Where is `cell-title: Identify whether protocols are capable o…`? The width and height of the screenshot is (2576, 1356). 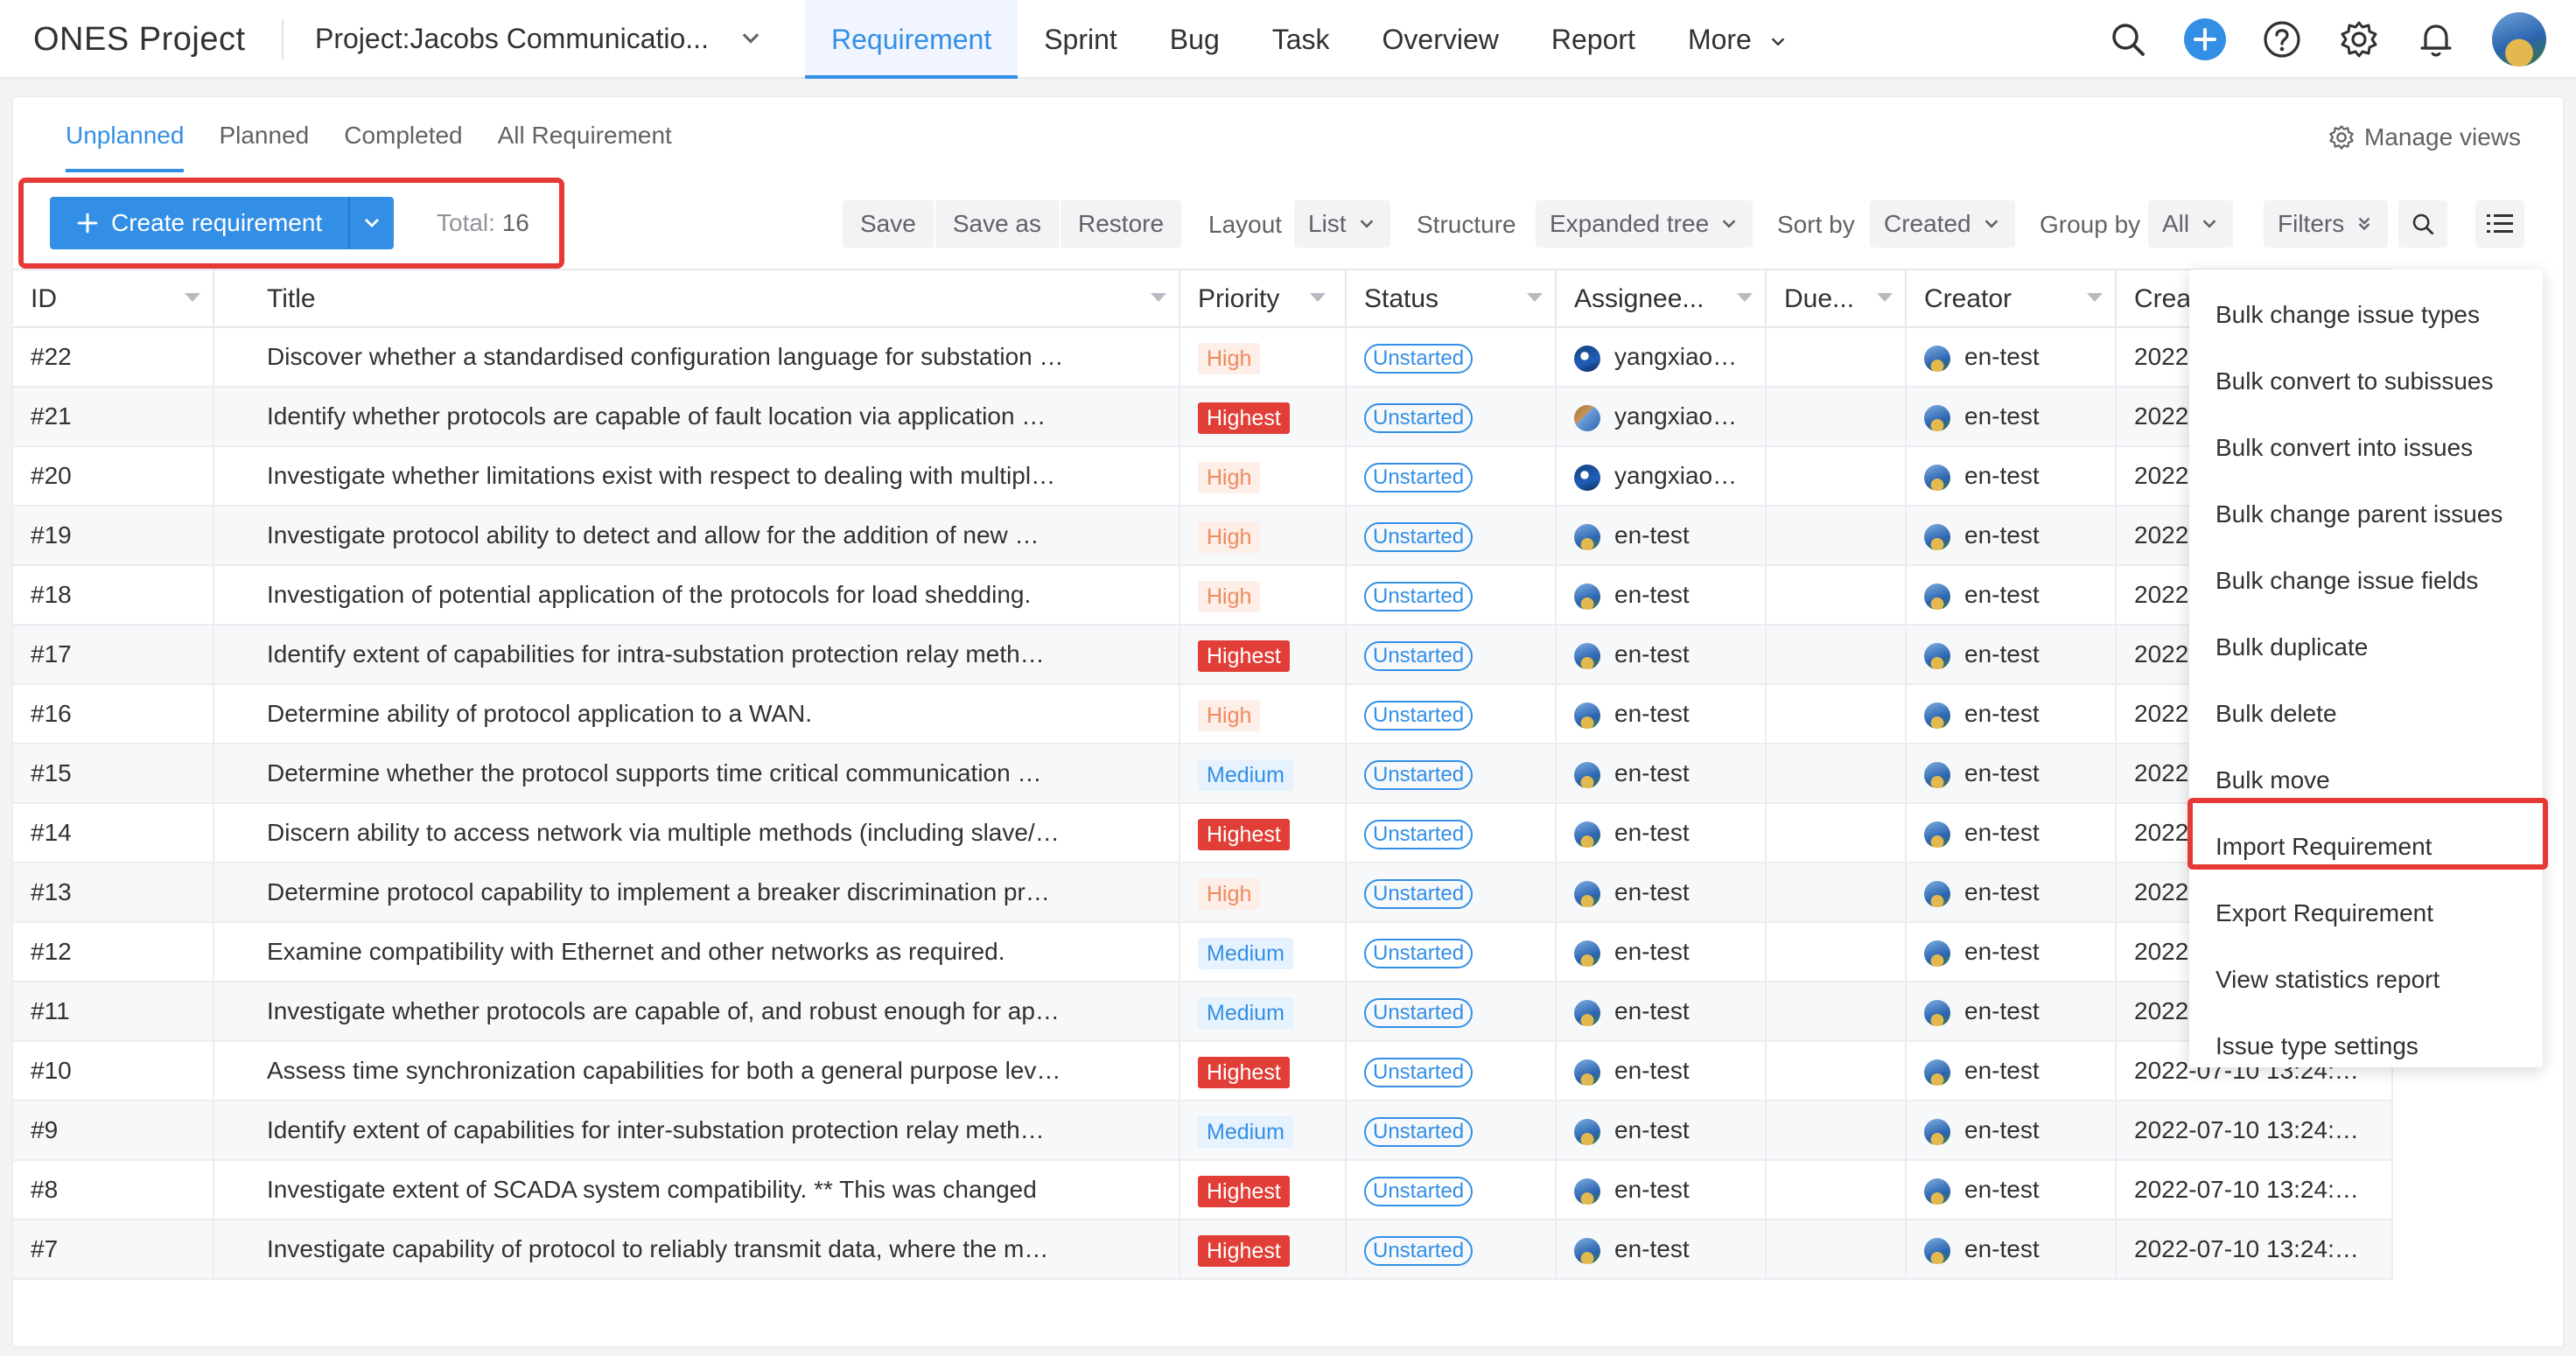 cell-title: Identify whether protocols are capable o… is located at coordinates (697, 416).